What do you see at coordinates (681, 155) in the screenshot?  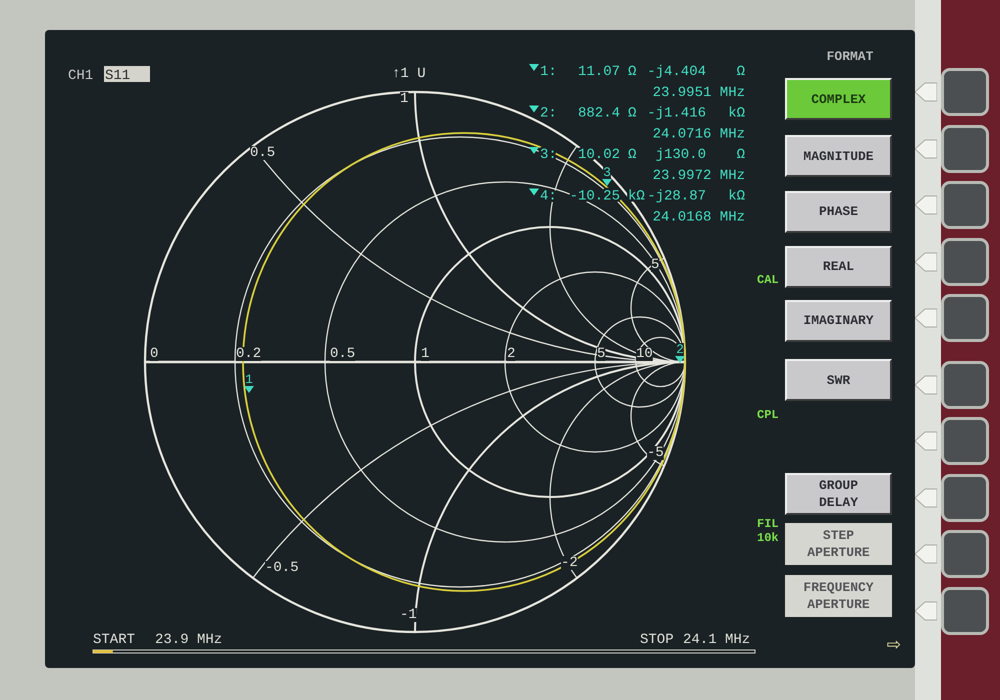 I see `marker-imag-value: j130.0` at bounding box center [681, 155].